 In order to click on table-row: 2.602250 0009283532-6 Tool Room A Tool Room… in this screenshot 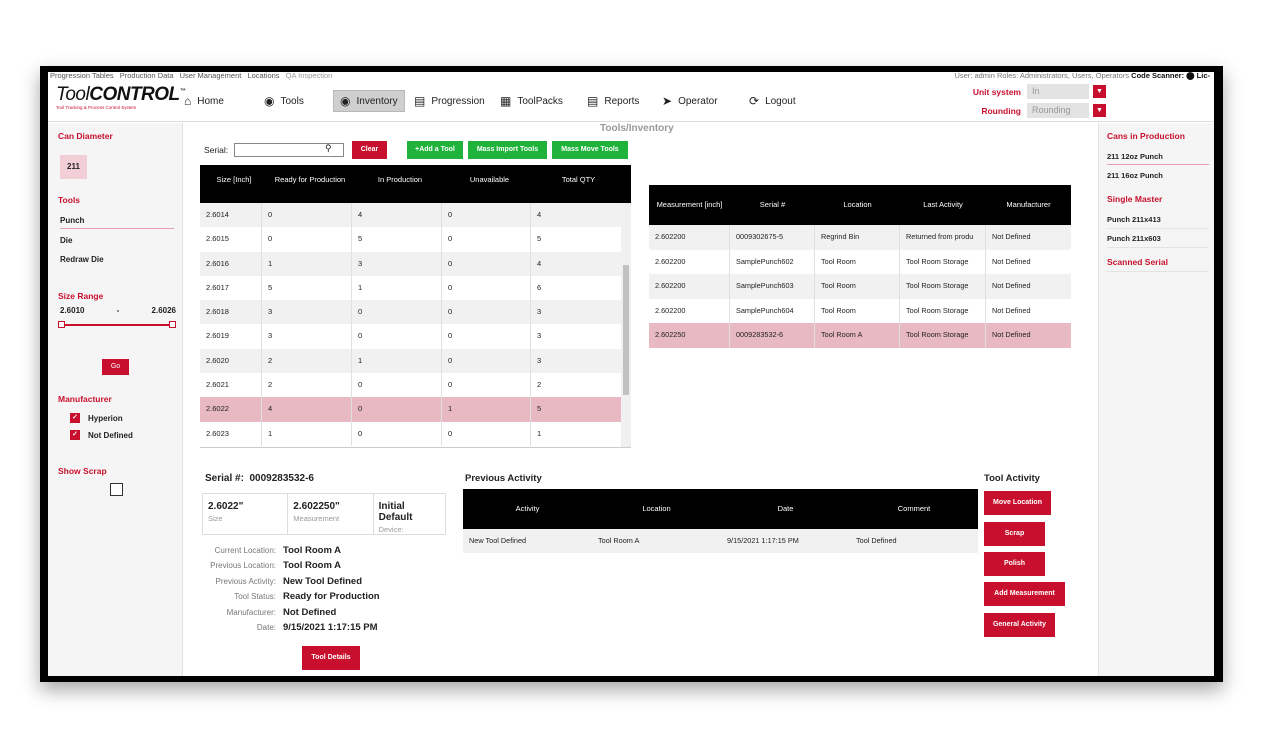, I will do `click(860, 335)`.